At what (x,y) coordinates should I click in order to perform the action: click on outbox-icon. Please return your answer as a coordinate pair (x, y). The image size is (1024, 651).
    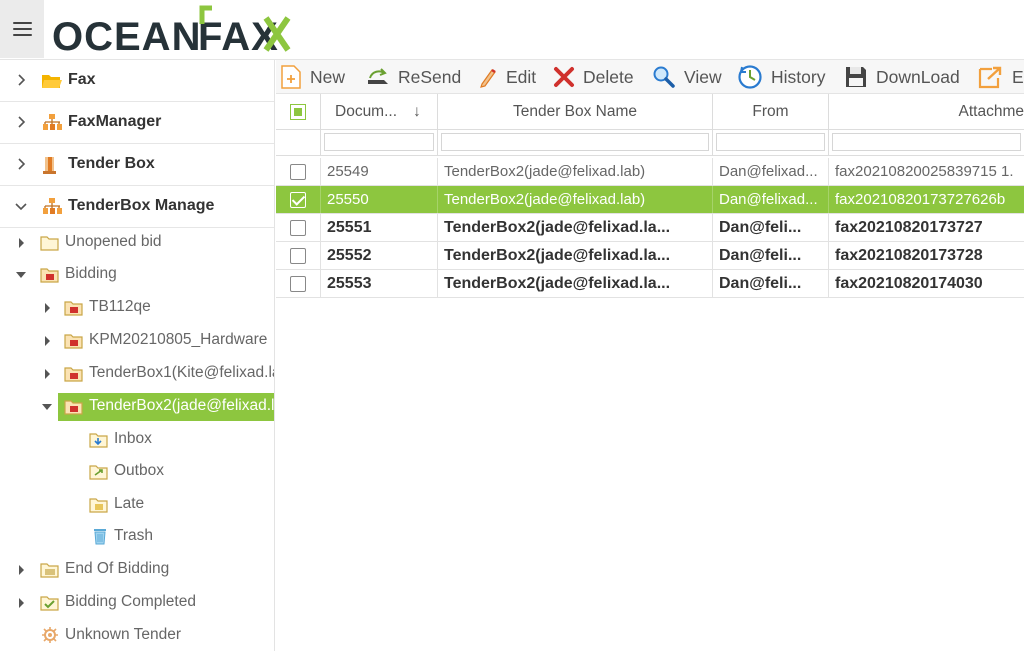
    Looking at the image, I should click on (98, 472).